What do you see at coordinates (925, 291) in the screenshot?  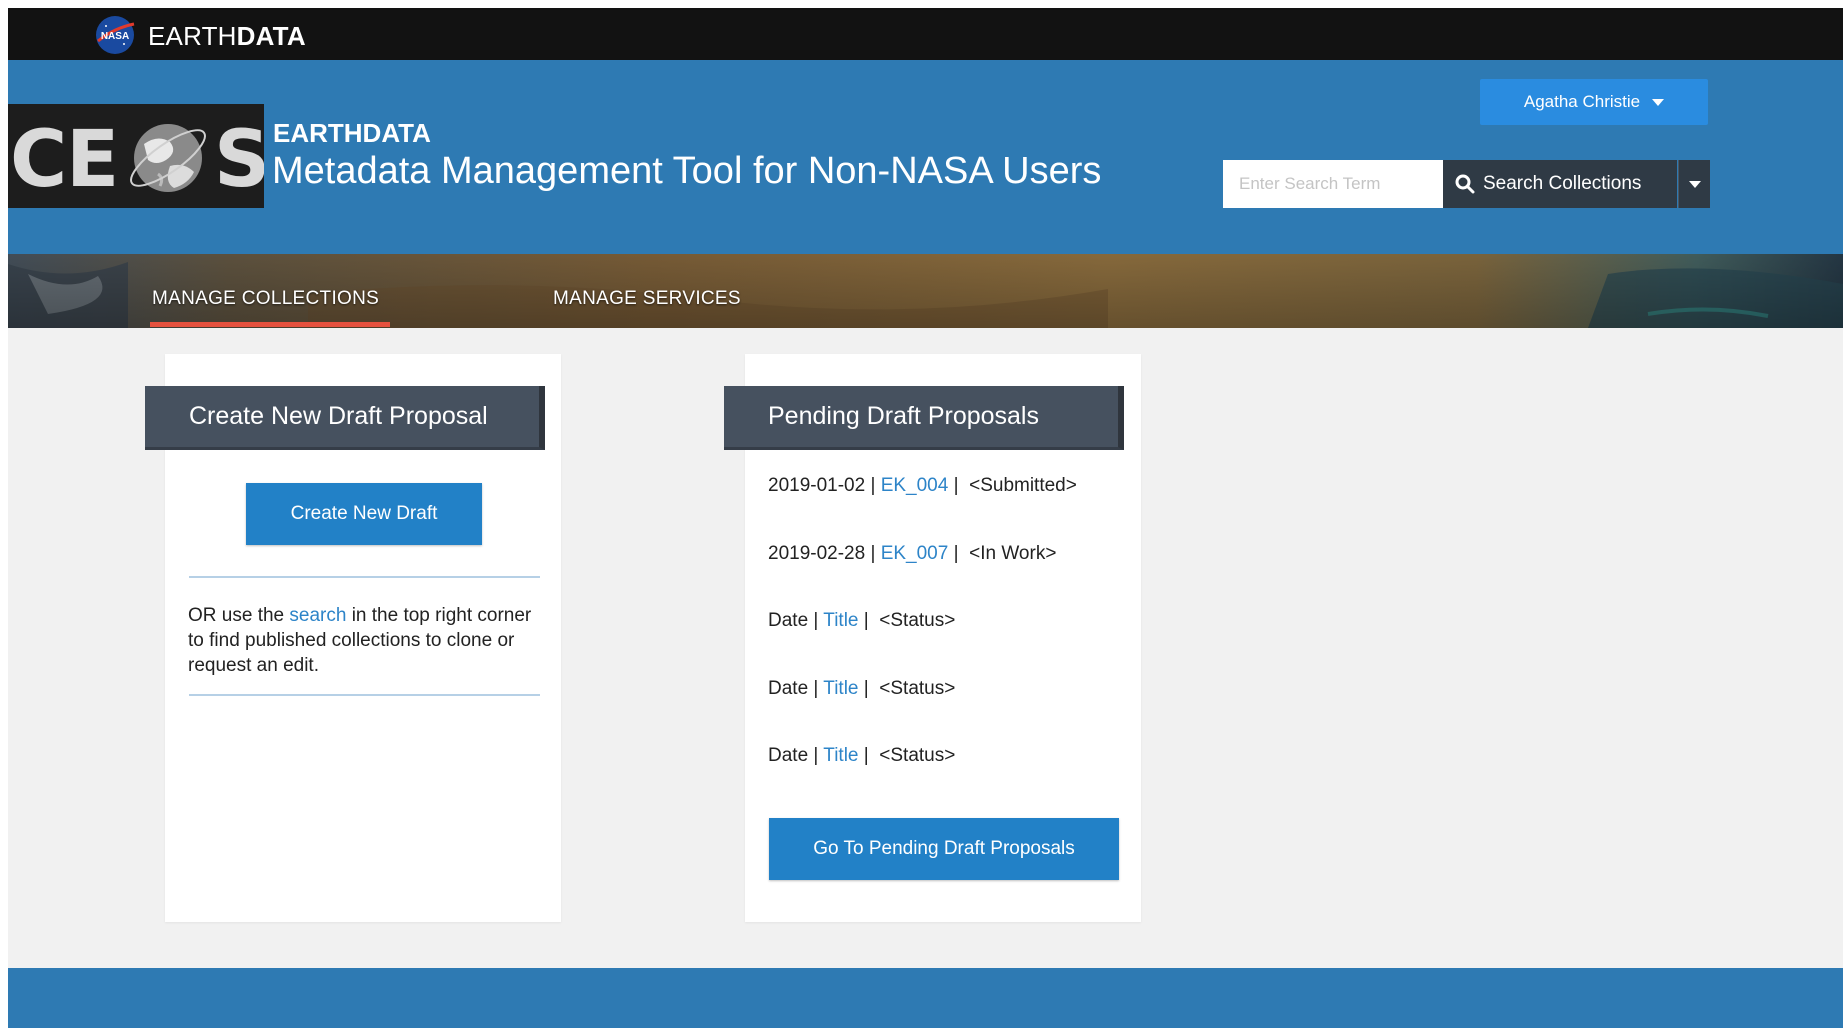 I see `main-nav: MANAGE COLLECTIONS MANAGE SERVICES` at bounding box center [925, 291].